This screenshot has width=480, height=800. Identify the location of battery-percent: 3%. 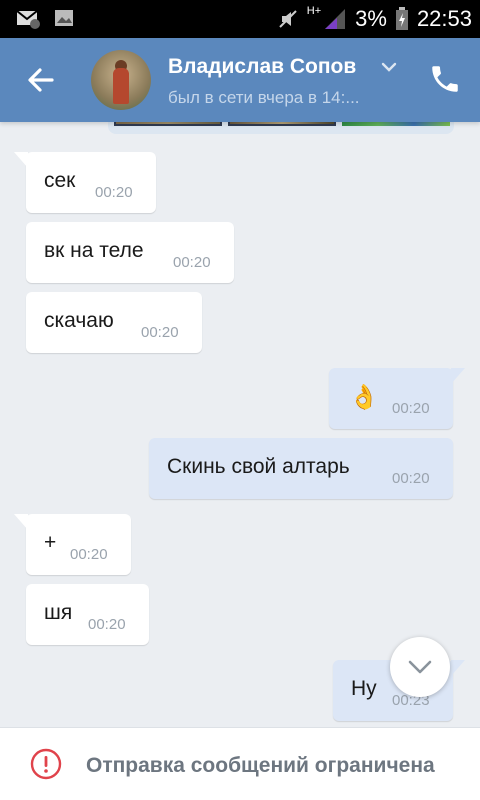
(371, 18).